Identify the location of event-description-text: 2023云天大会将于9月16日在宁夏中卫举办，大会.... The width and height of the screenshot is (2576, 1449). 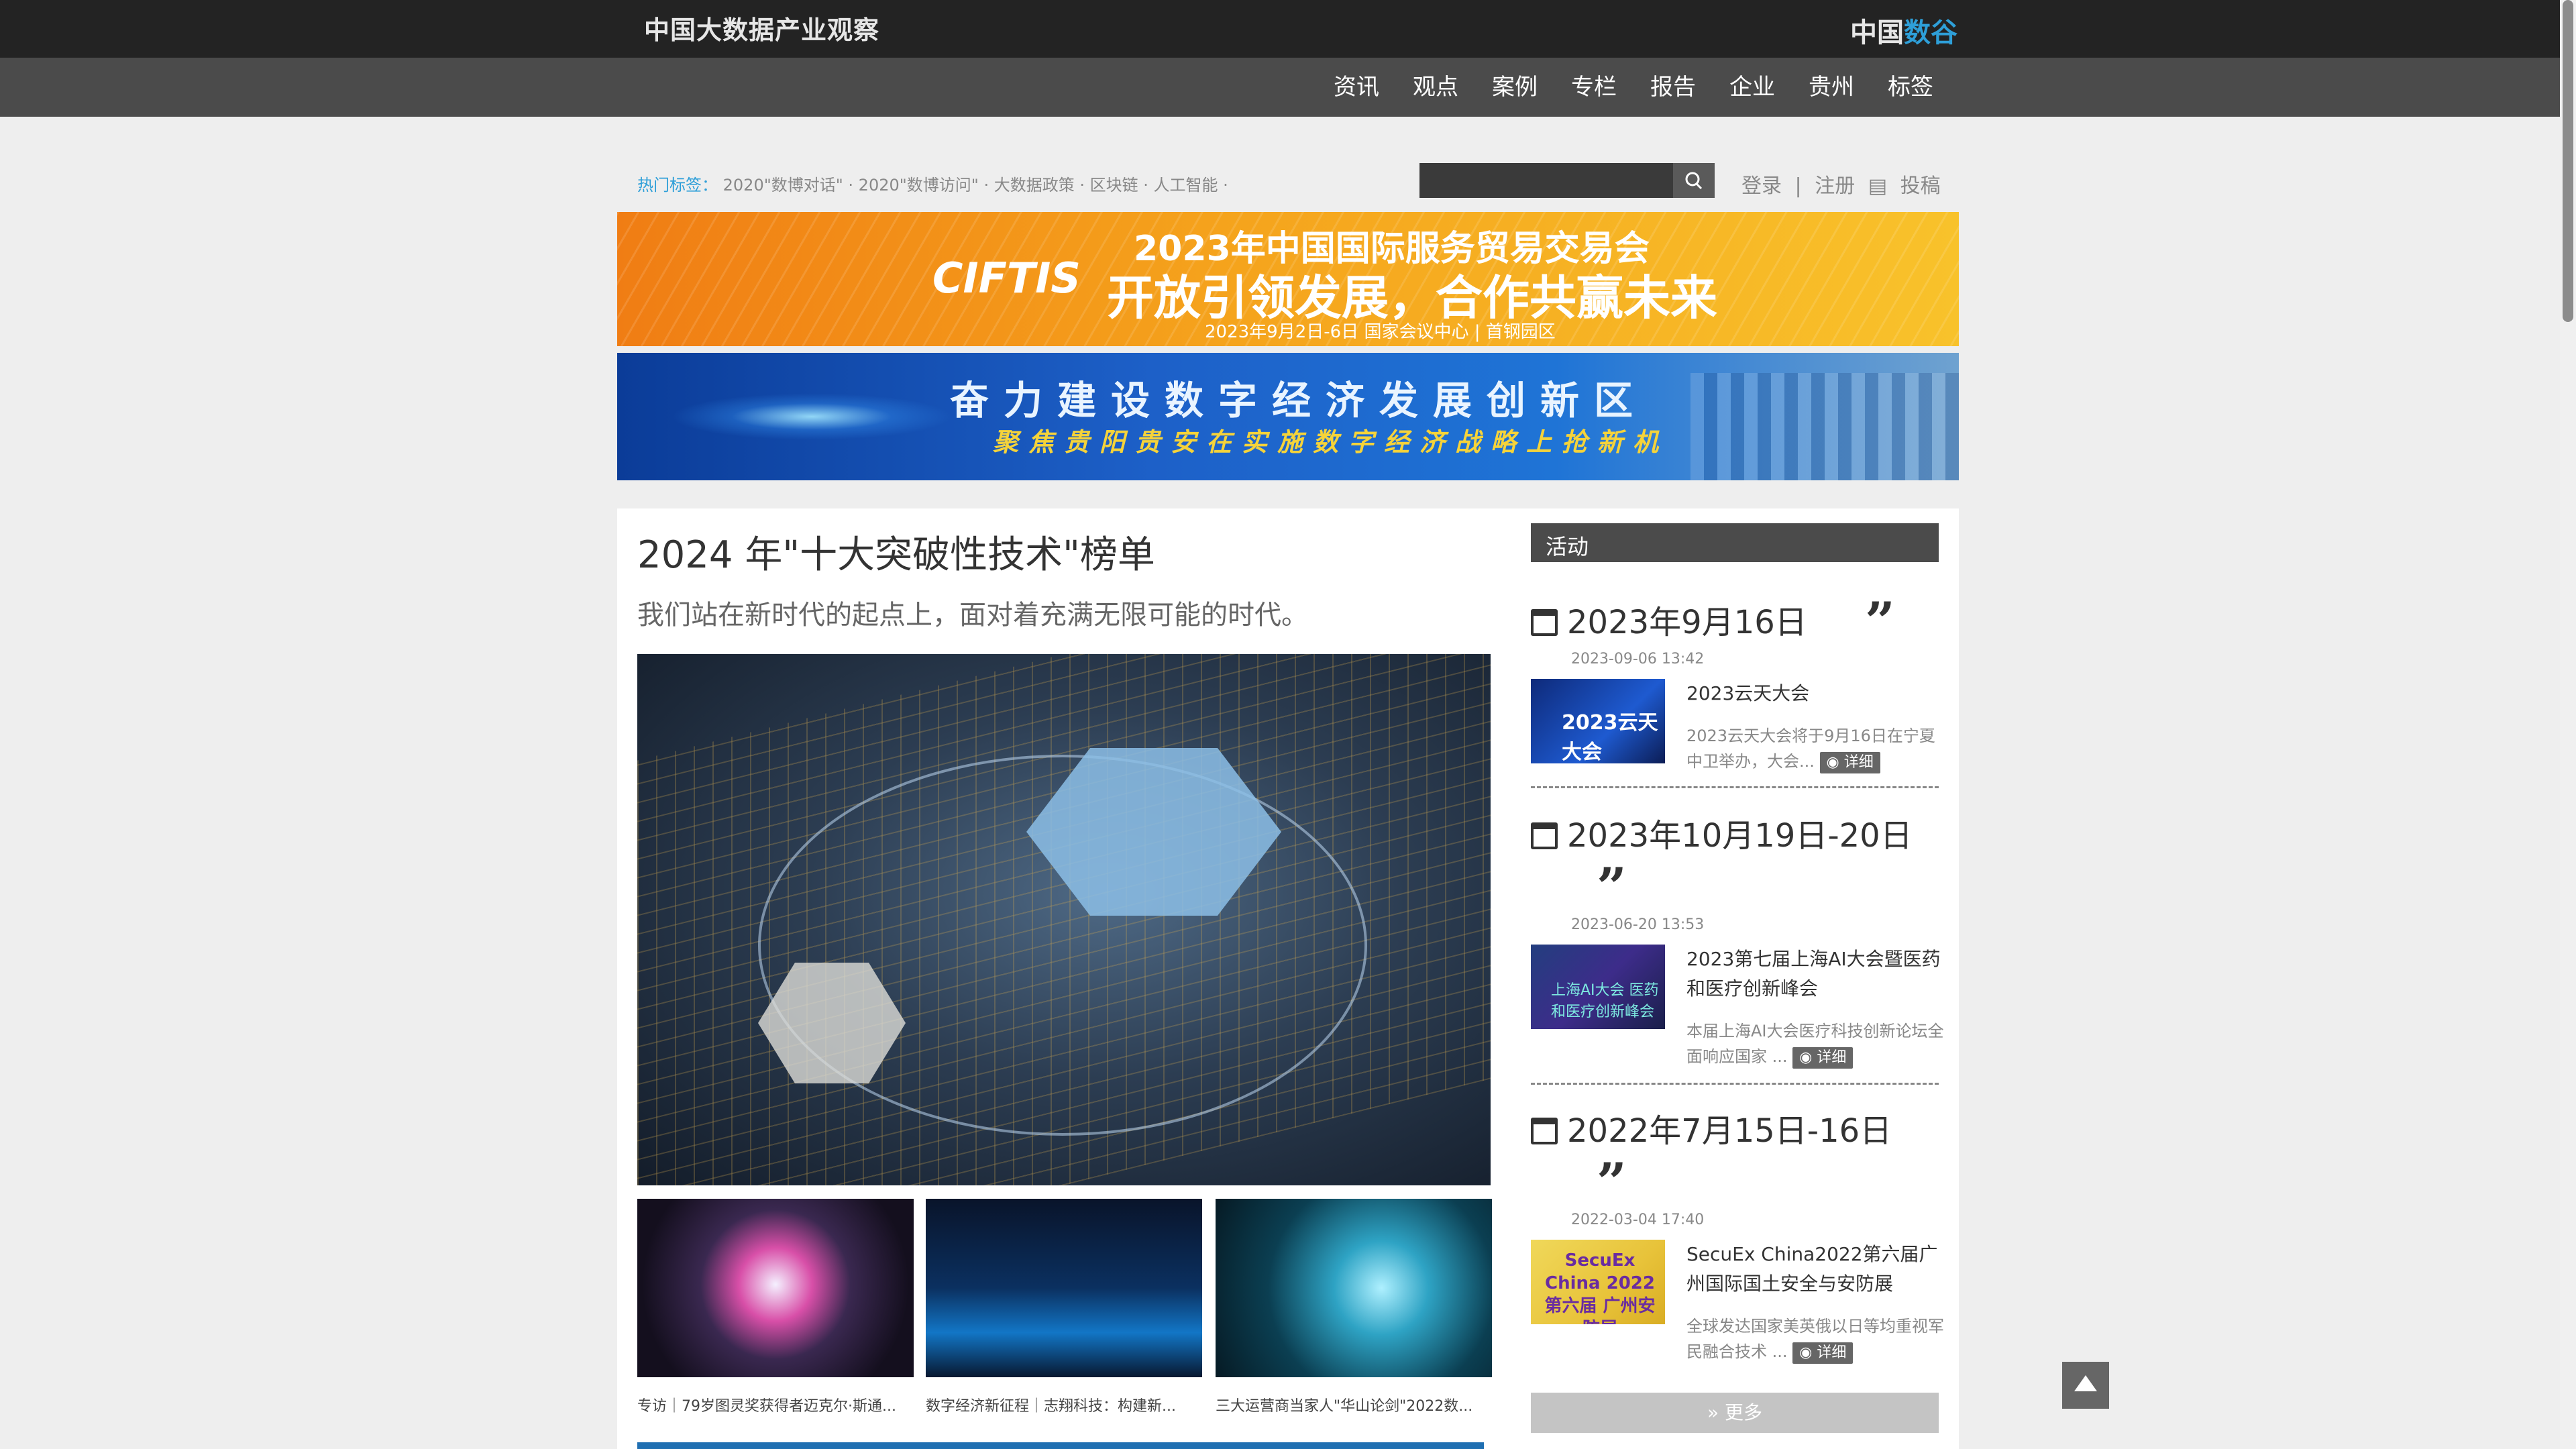
(1810, 749).